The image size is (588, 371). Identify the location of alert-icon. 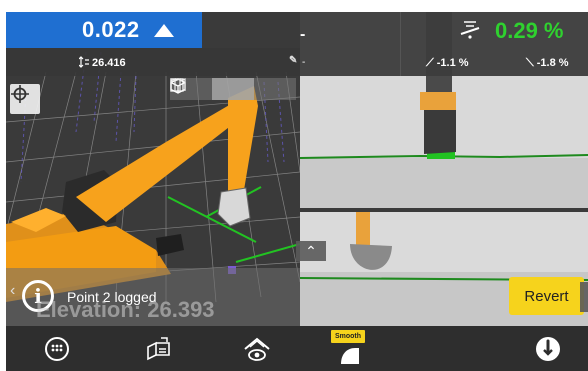
(548, 349).